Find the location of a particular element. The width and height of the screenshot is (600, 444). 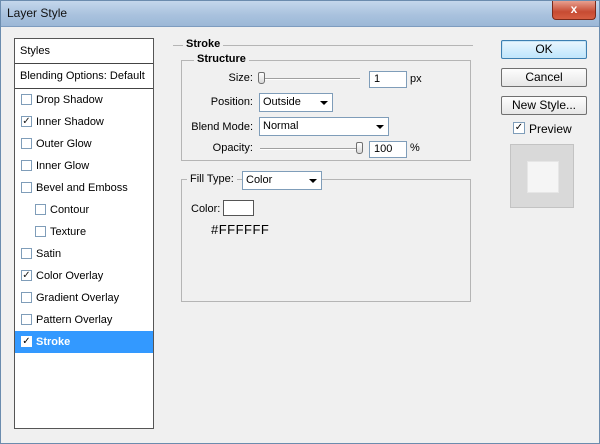

opacity-slider-thumb is located at coordinates (359, 148).